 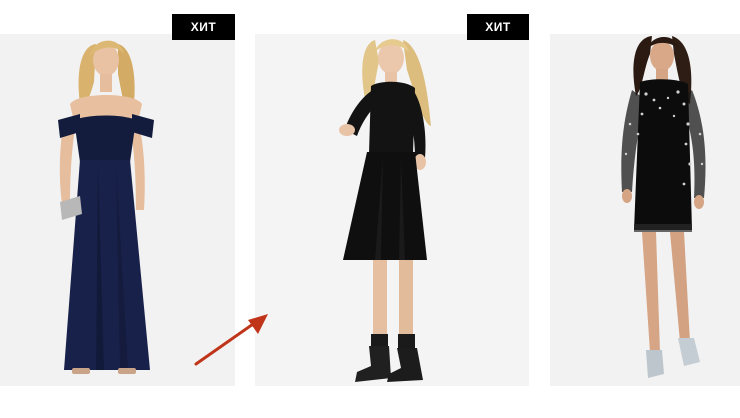 I want to click on hit-badge-2: ХИТ, so click(x=498, y=27).